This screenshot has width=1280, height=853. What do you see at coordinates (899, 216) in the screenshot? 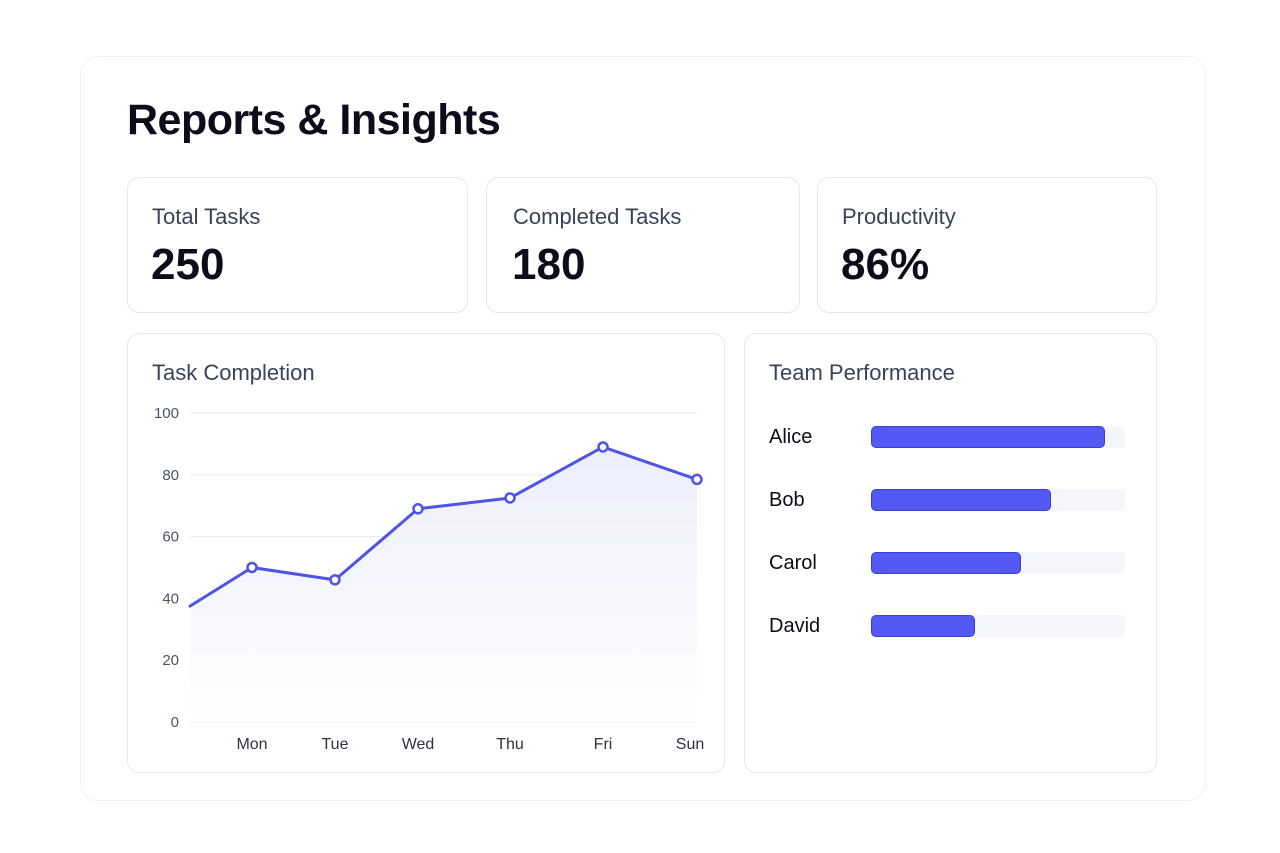
I see `stat-label: Productivity` at bounding box center [899, 216].